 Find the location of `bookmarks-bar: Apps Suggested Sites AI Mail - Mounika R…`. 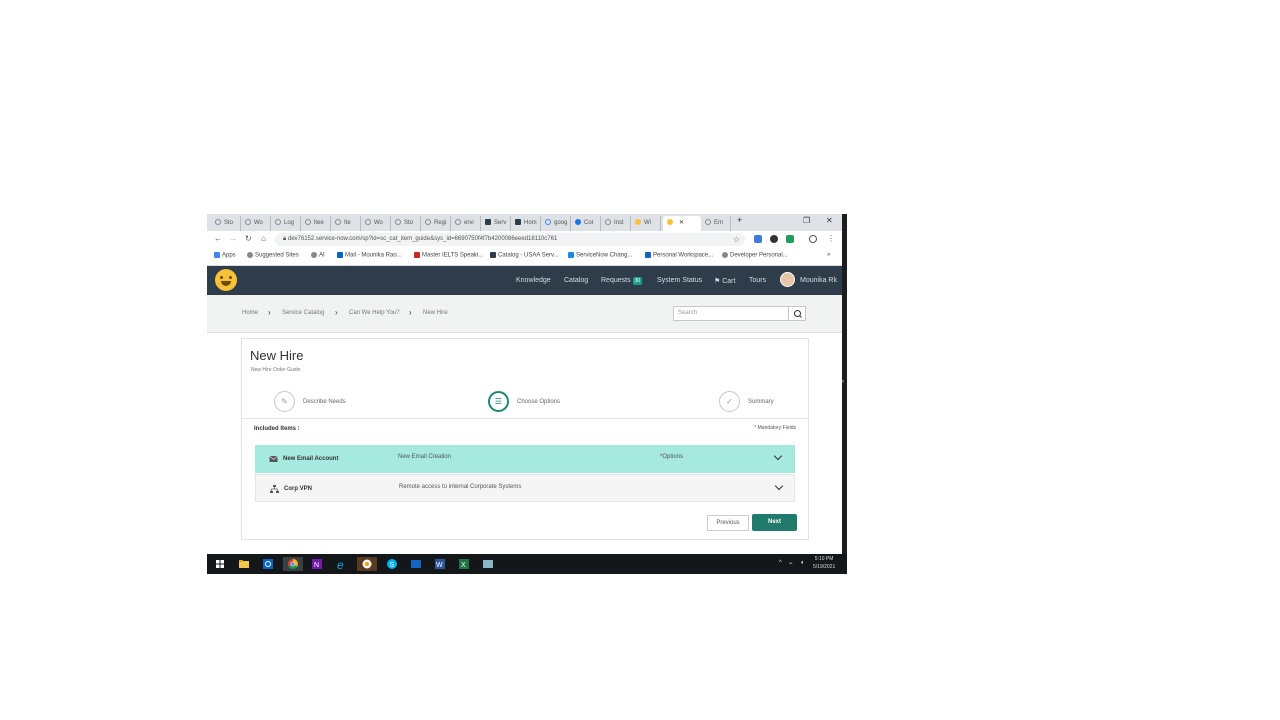

bookmarks-bar: Apps Suggested Sites AI Mail - Mounika R… is located at coordinates (527, 257).